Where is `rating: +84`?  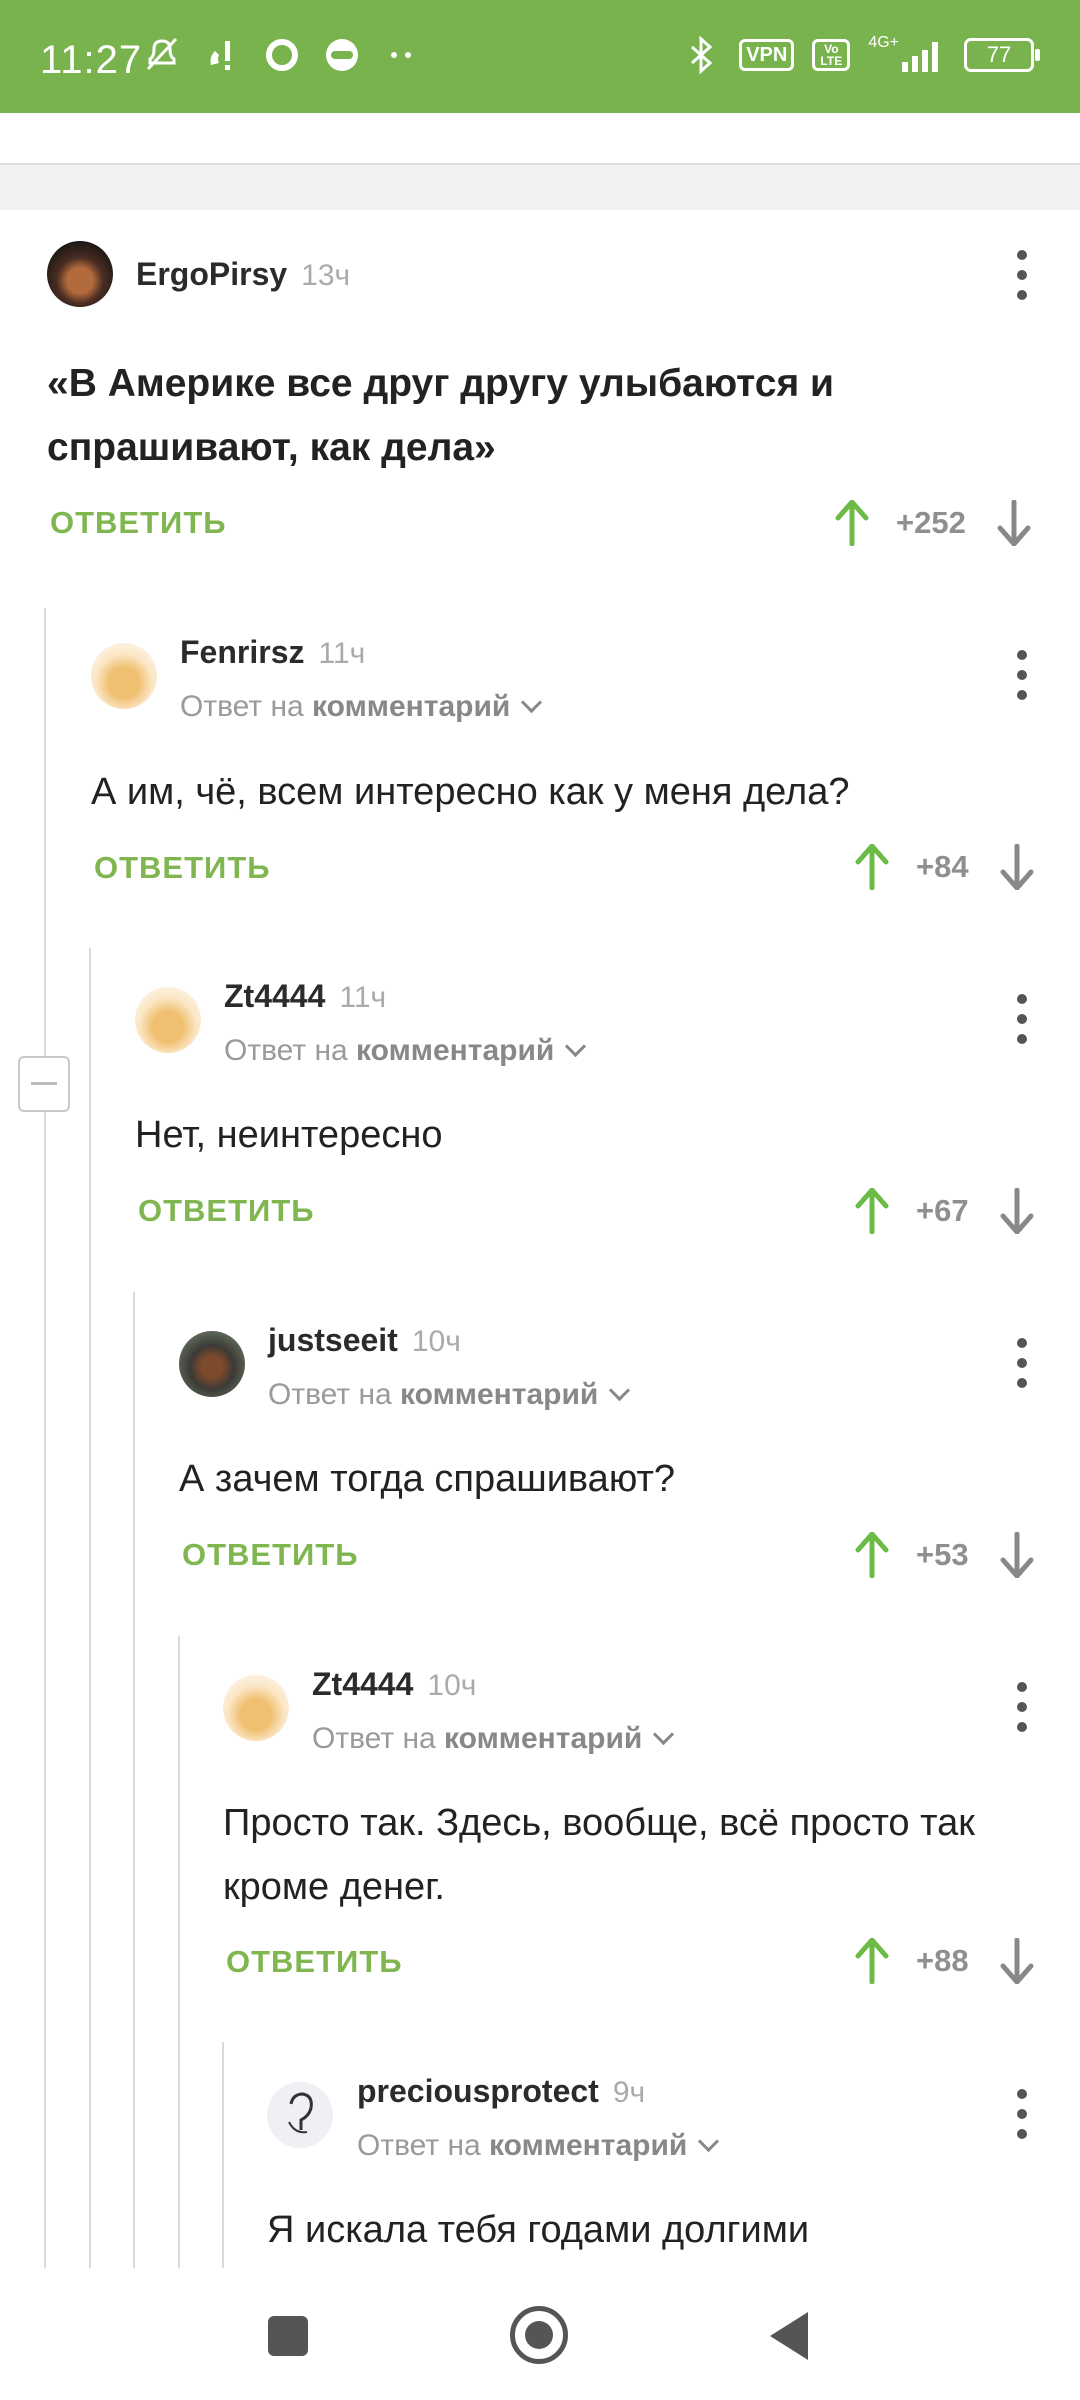 rating: +84 is located at coordinates (942, 866).